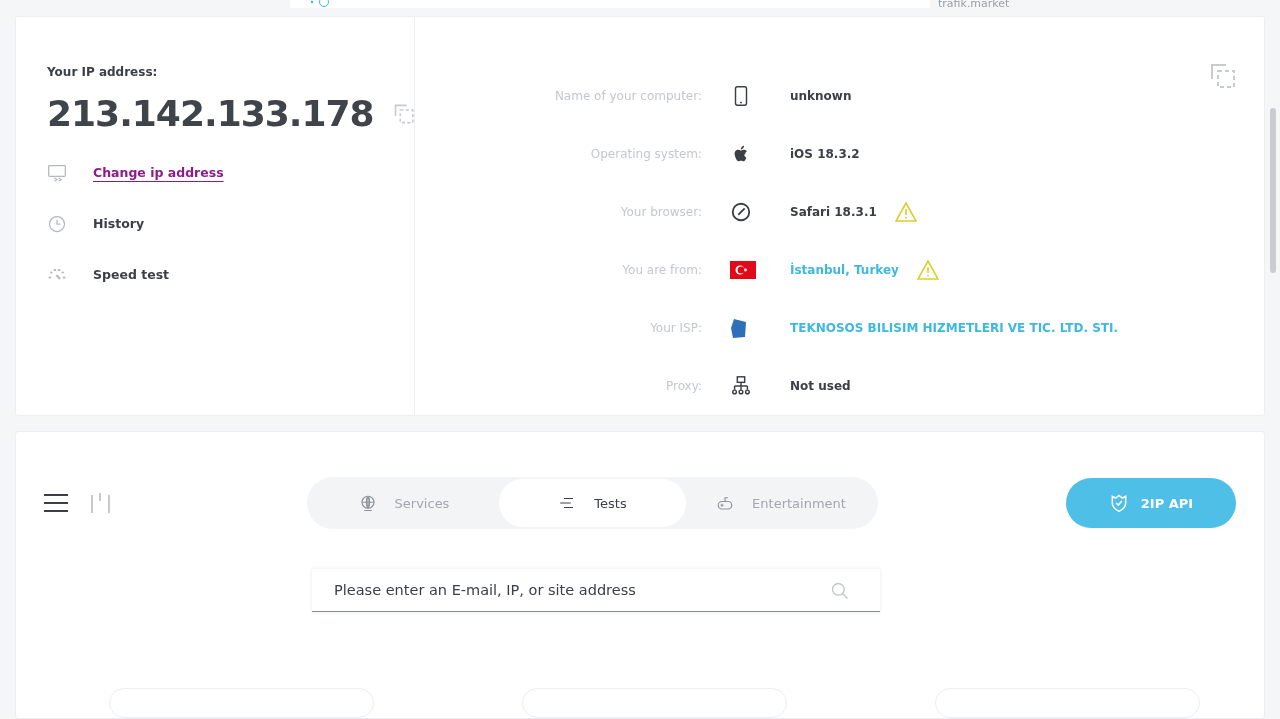  Describe the element at coordinates (592, 503) in the screenshot. I see `category-tab: Tests` at that location.